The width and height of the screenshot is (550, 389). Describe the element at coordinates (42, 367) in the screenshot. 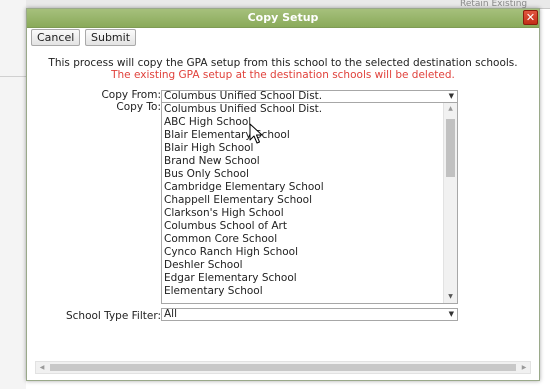

I see `scroll-left-arrow-icon: ◀` at that location.